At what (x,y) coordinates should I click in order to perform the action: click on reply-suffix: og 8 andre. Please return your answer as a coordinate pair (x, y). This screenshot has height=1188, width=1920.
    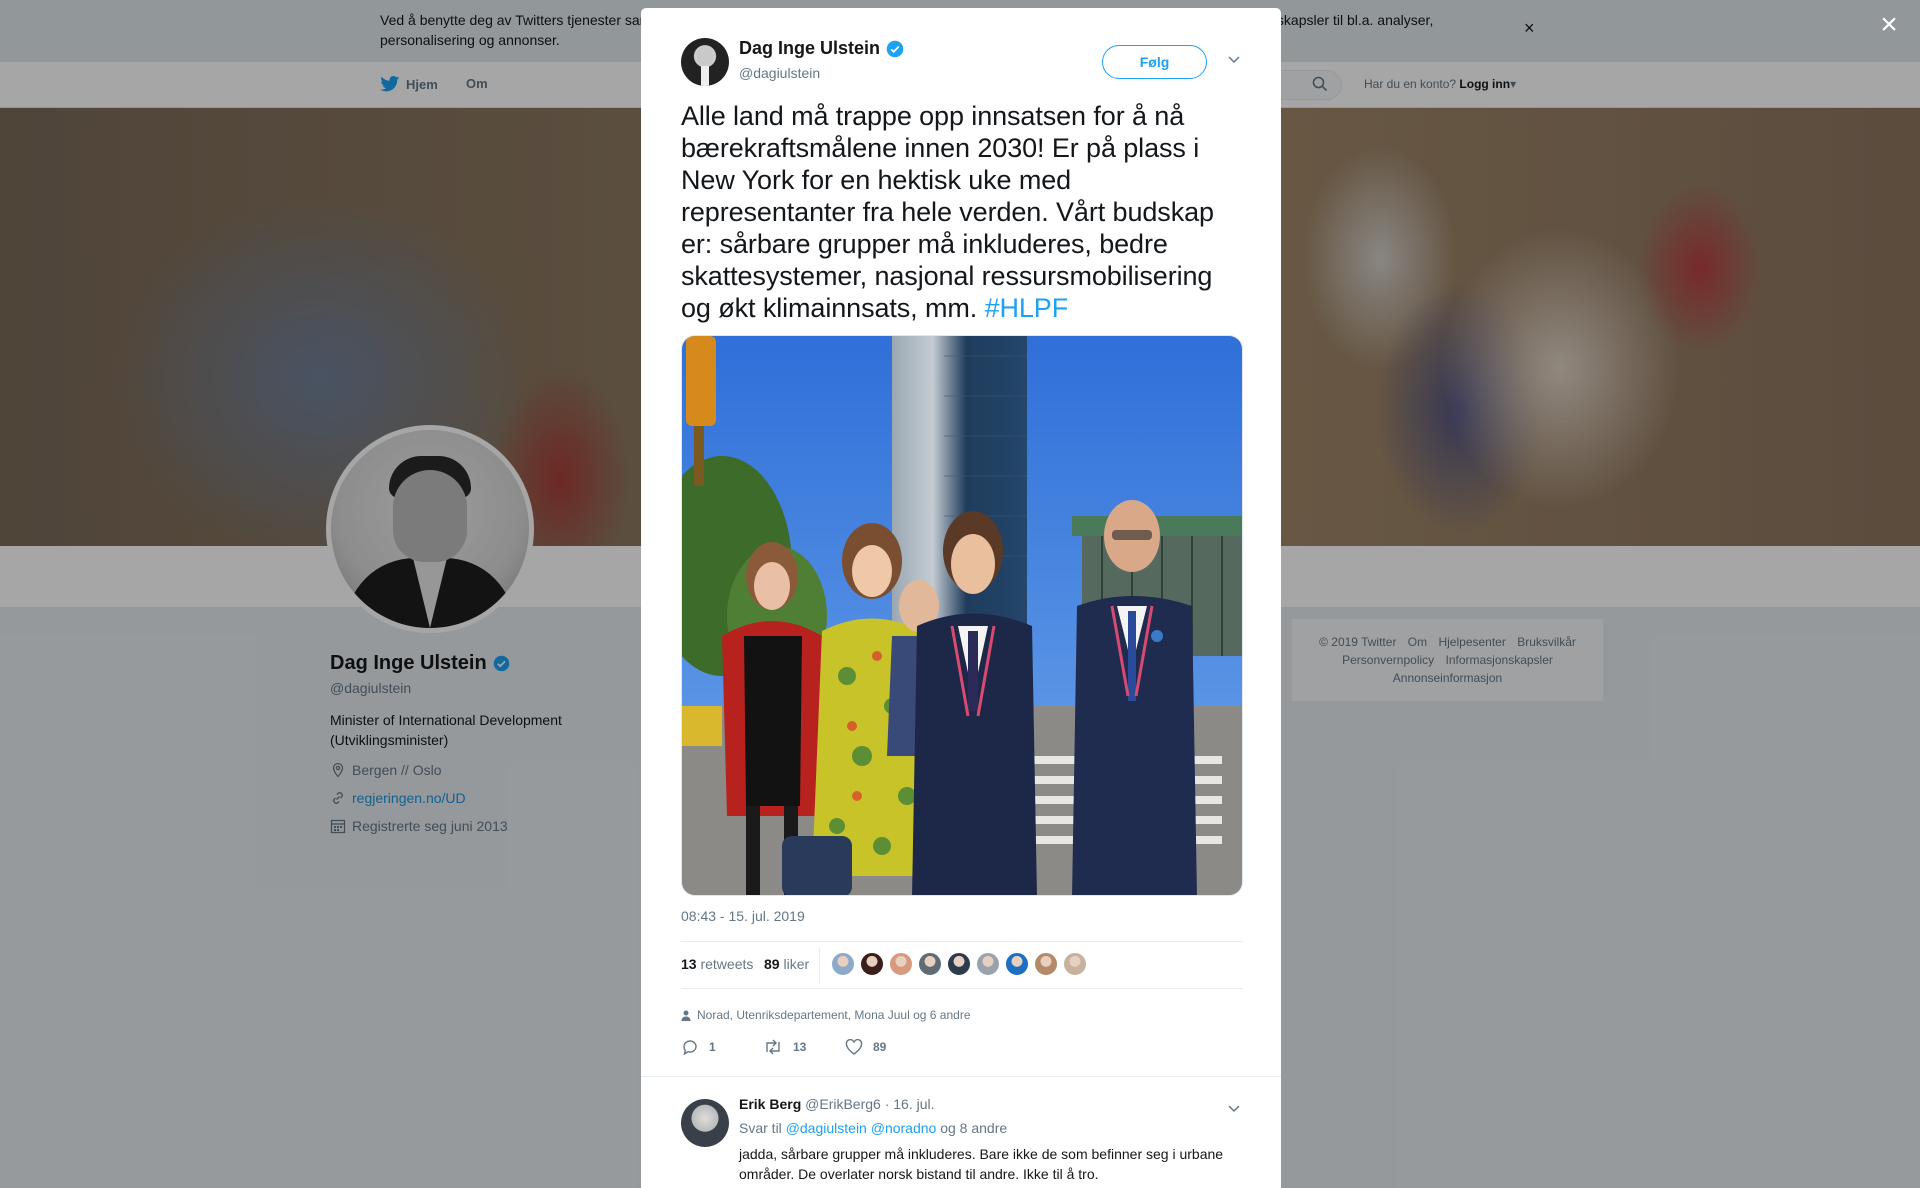
    Looking at the image, I should click on (973, 1128).